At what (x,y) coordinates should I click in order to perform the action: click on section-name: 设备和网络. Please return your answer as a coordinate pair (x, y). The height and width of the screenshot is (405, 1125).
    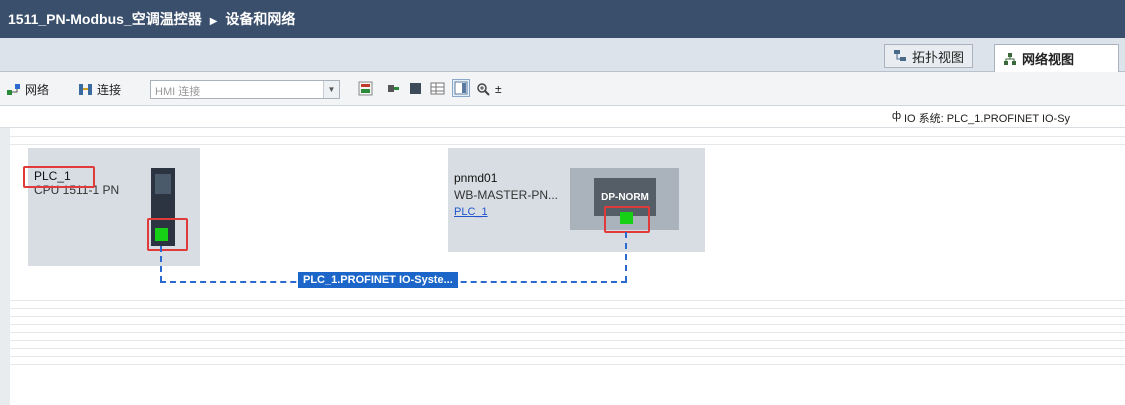
    Looking at the image, I should click on (260, 19).